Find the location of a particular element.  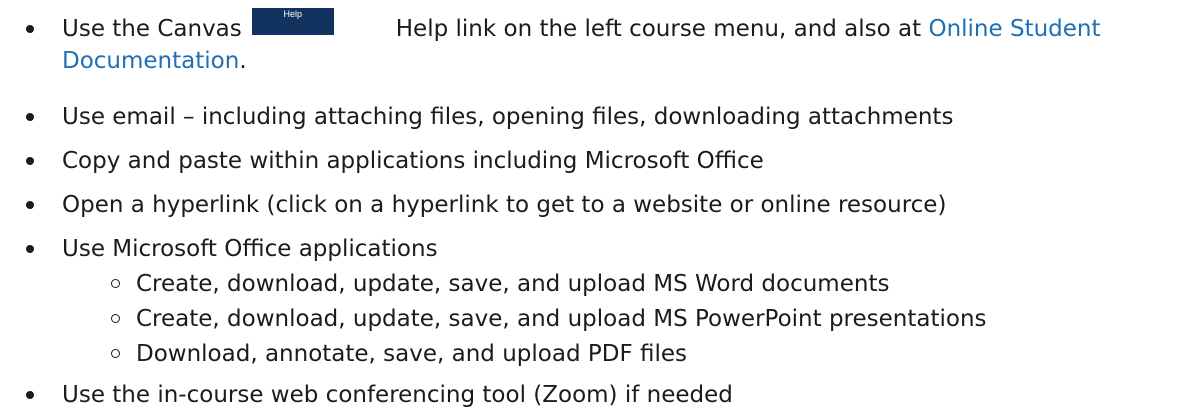

online-student-documentation-link: Online Student is located at coordinates (1014, 29).